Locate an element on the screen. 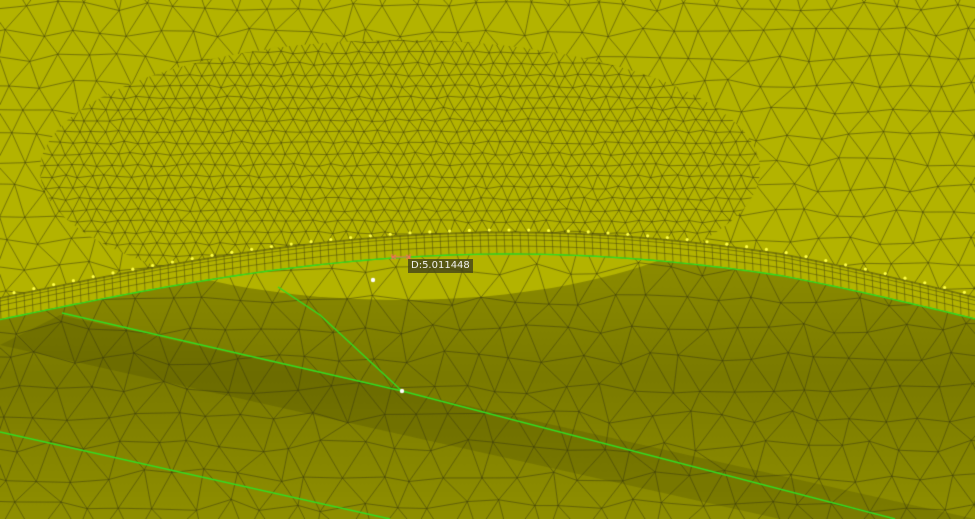 This screenshot has width=975, height=519. distance-measurement-label: D:5.011448 is located at coordinates (440, 266).